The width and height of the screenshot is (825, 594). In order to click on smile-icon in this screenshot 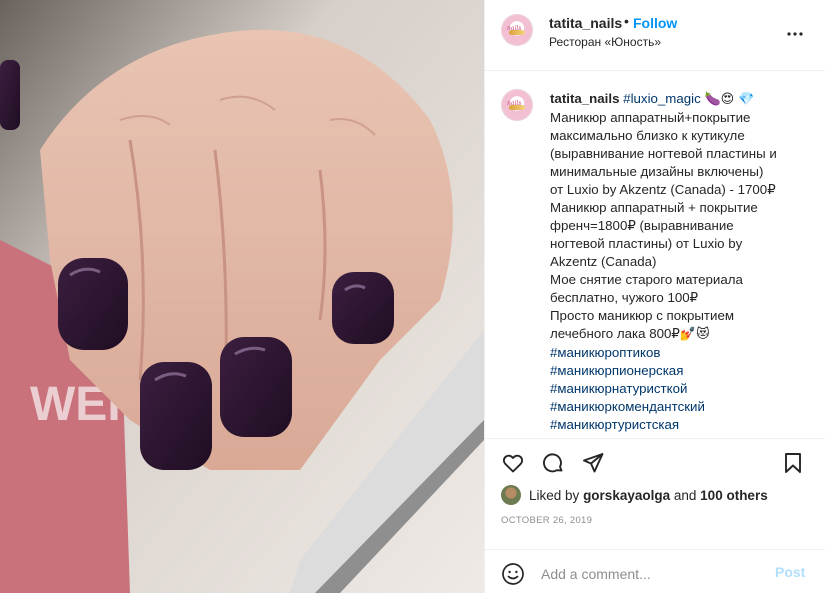, I will do `click(513, 574)`.